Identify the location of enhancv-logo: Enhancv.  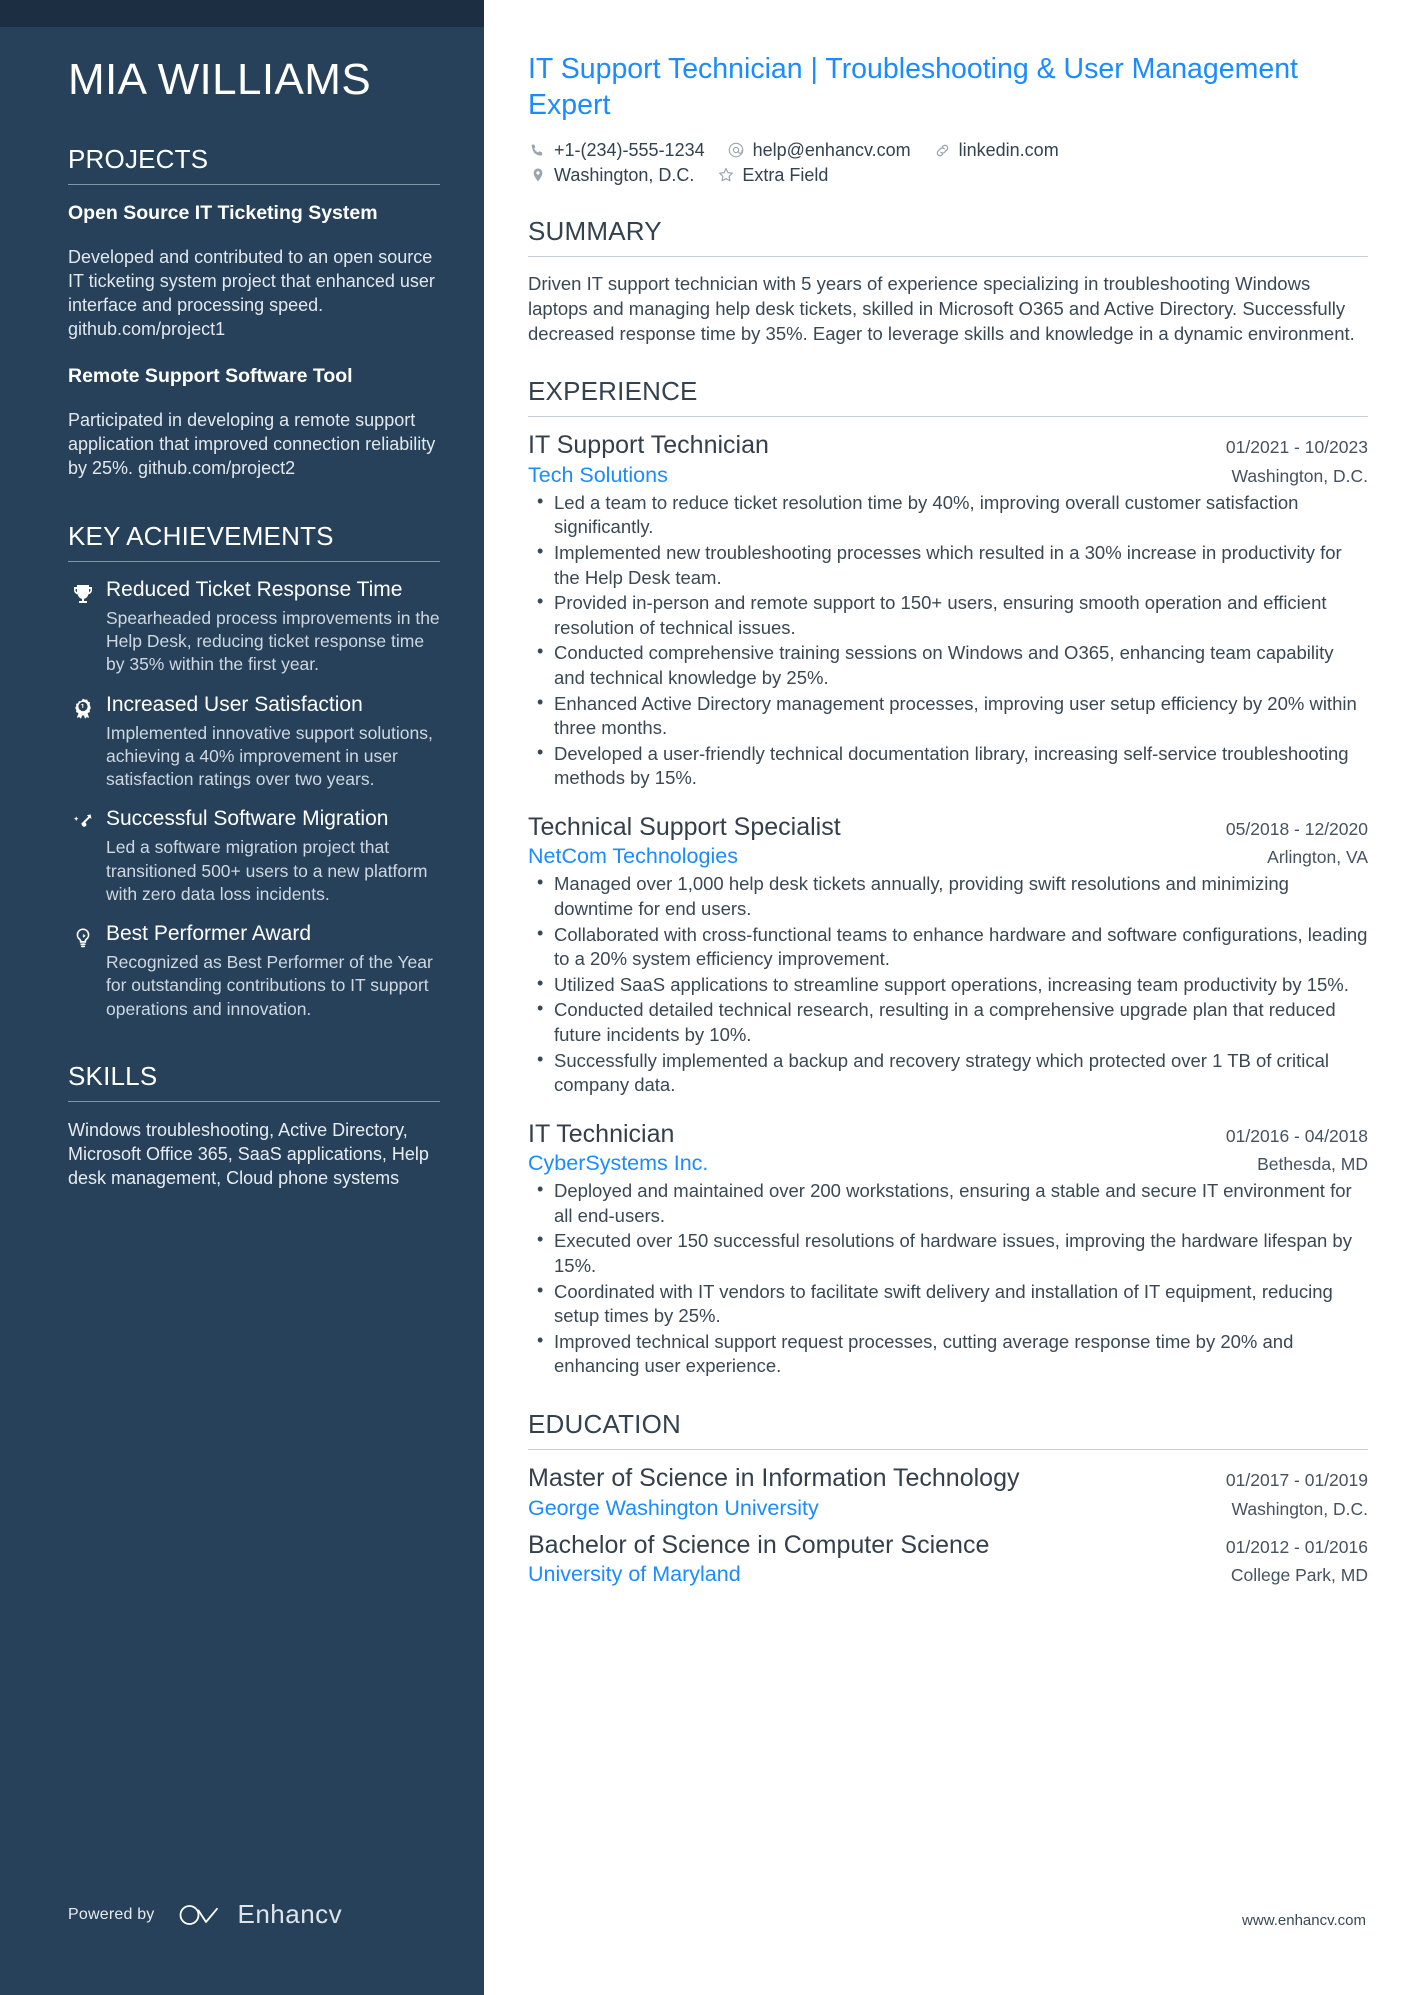
(260, 1914).